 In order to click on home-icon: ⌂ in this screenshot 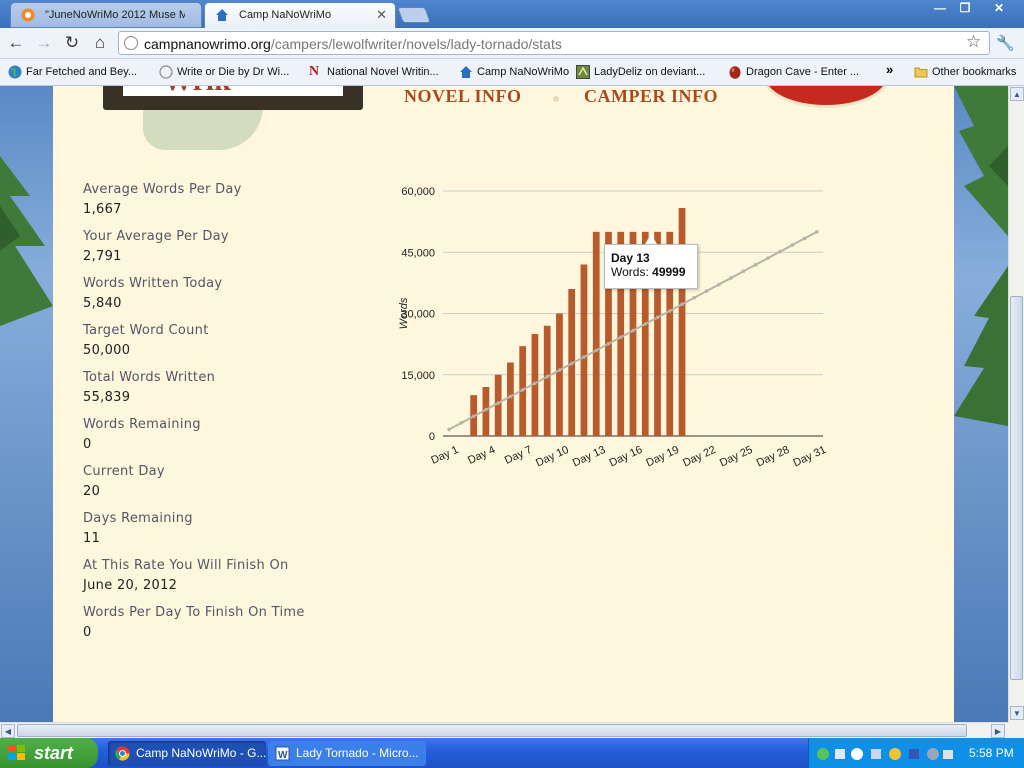, I will do `click(100, 43)`.